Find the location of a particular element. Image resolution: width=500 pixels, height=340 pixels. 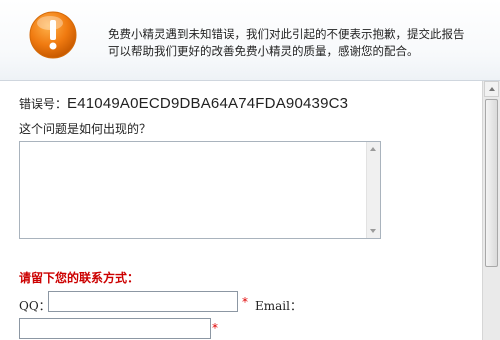

question-label: 这个问题是如何出现的？ is located at coordinates (85, 129).